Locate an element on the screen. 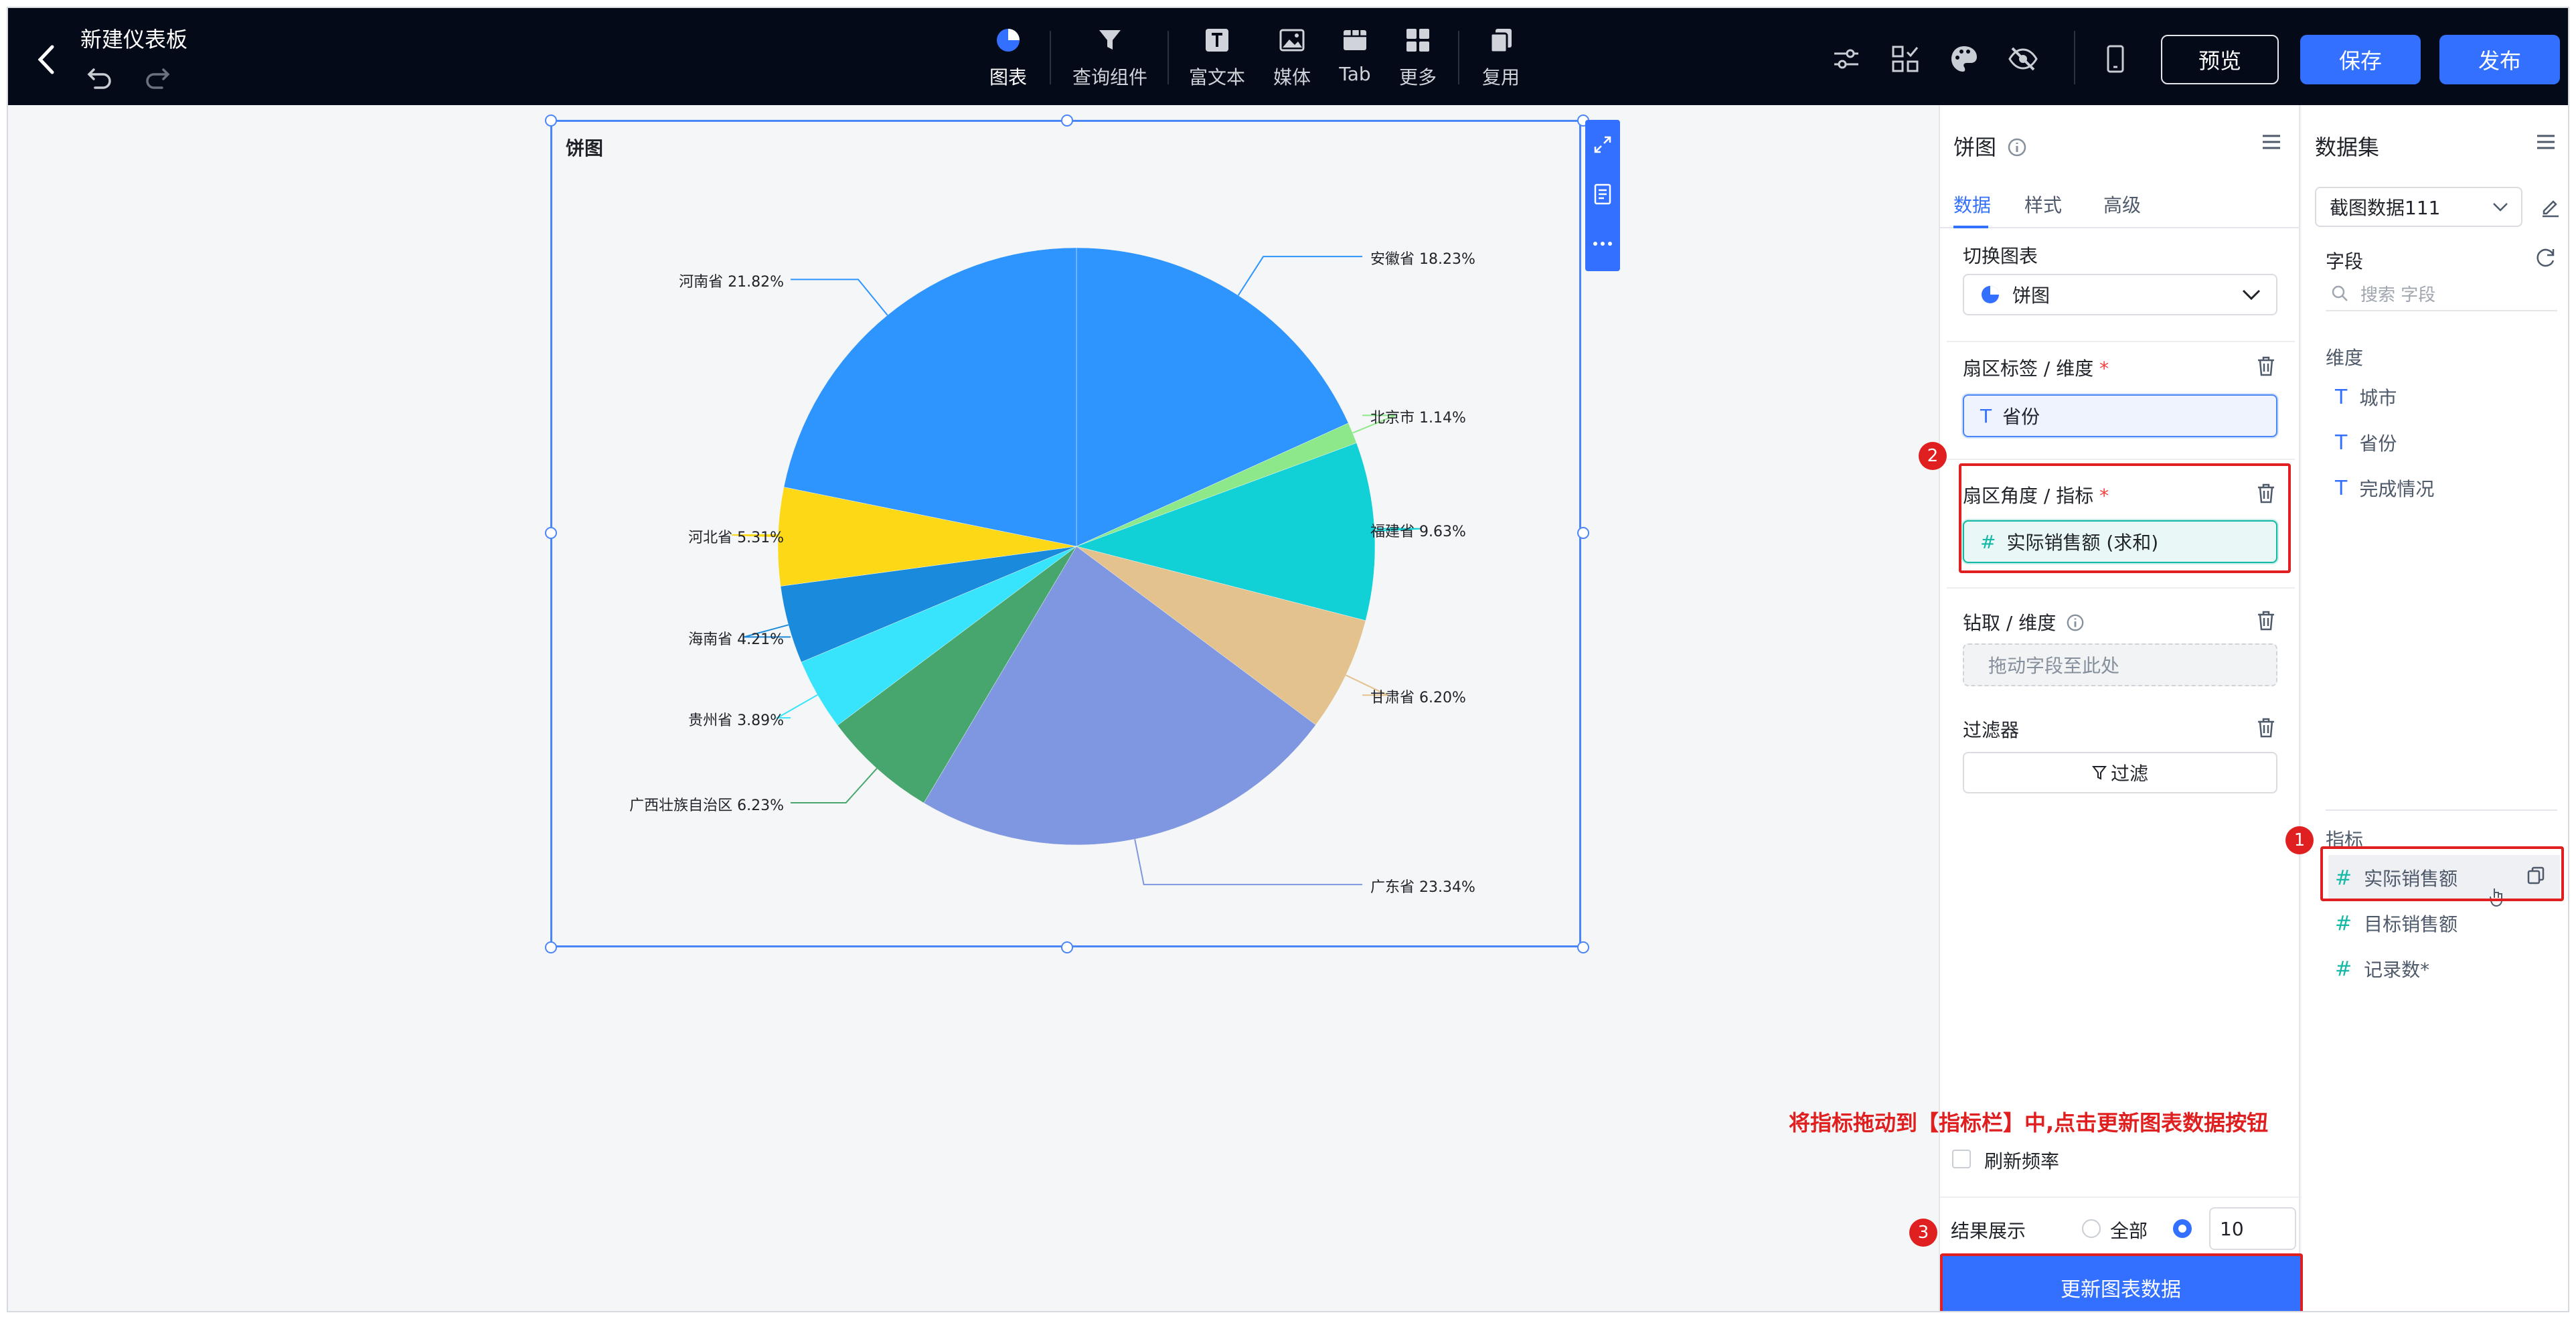 The image size is (2576, 1319). tool-query: 查询组件 is located at coordinates (1110, 61).